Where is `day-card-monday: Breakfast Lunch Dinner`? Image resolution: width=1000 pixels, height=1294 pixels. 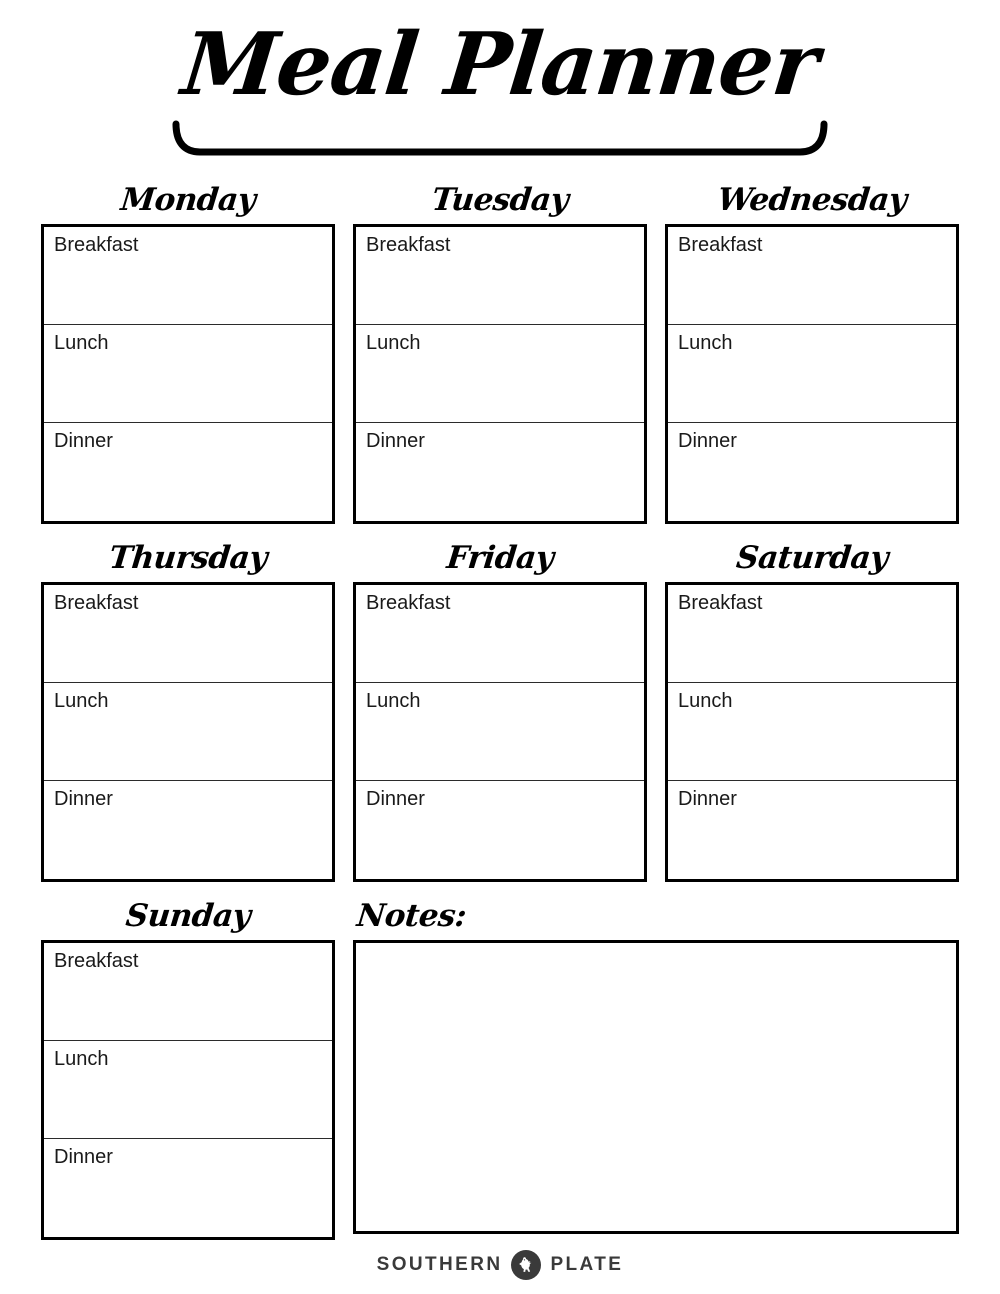
day-card-monday: Breakfast Lunch Dinner is located at coordinates (188, 374).